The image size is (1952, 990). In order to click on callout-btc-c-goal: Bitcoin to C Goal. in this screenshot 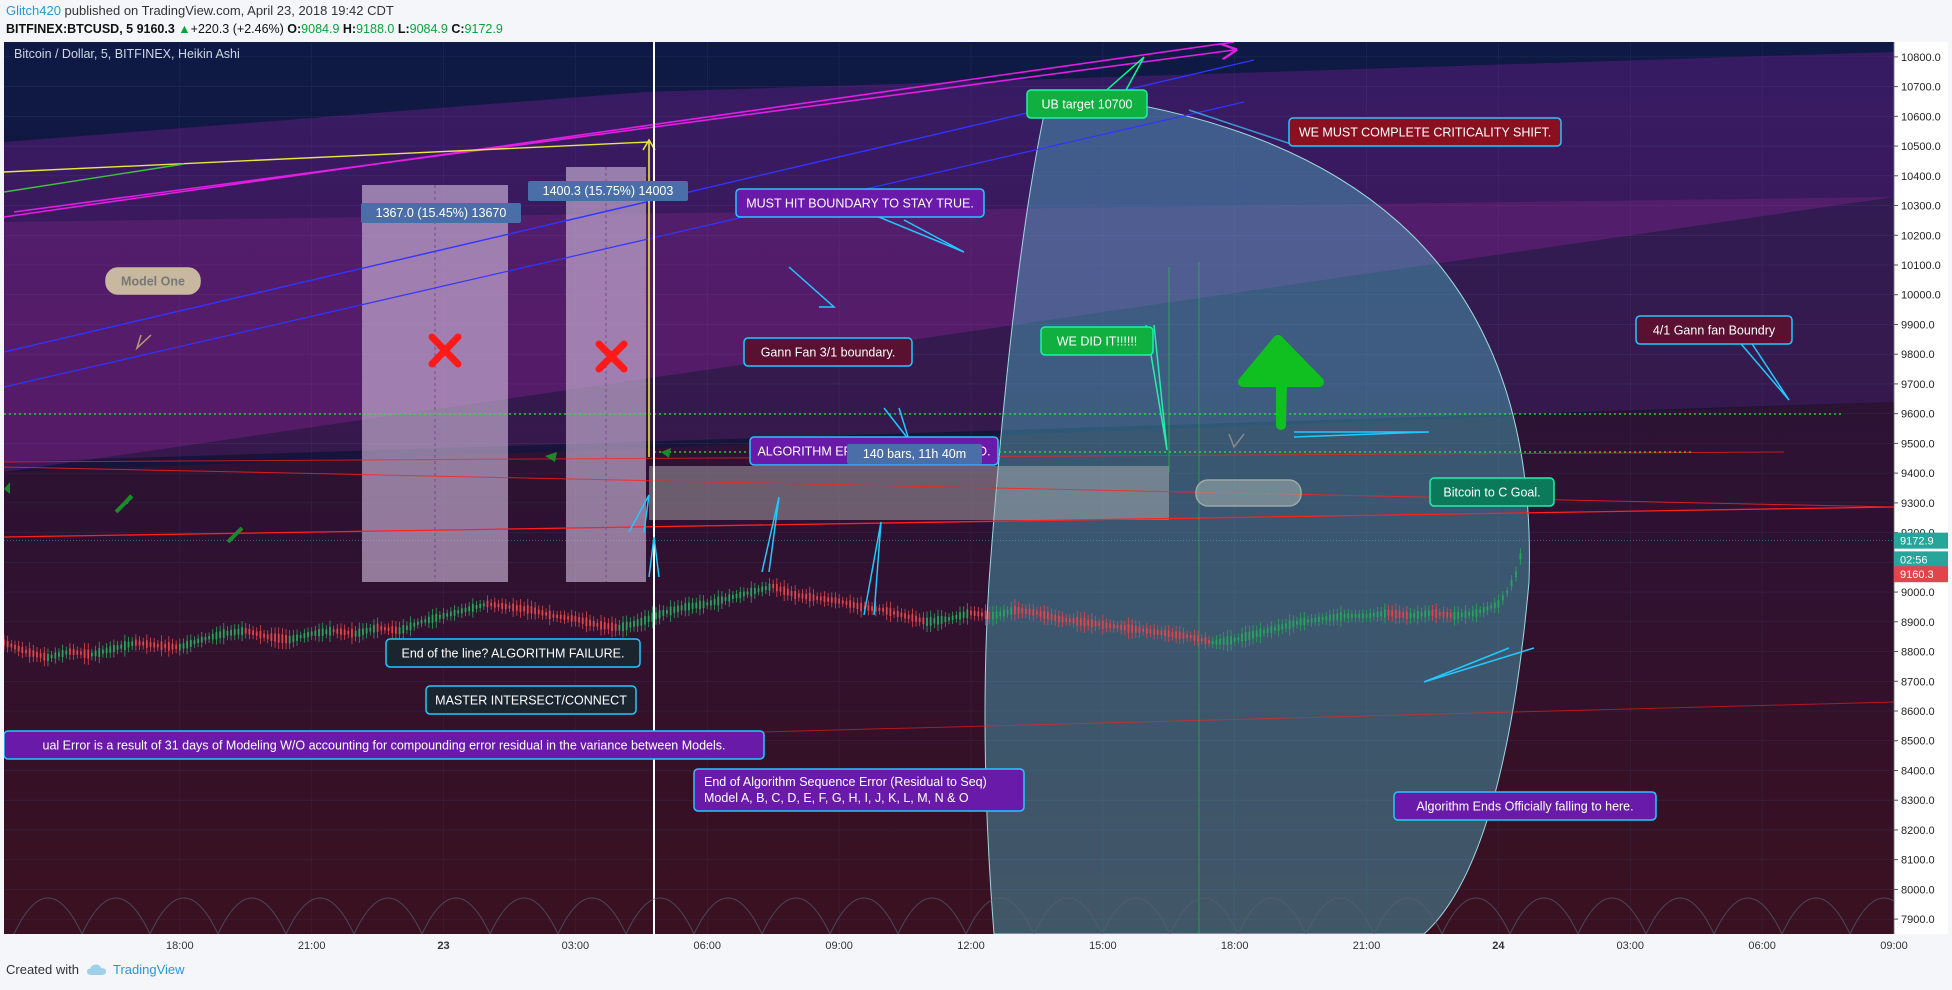, I will do `click(1492, 492)`.